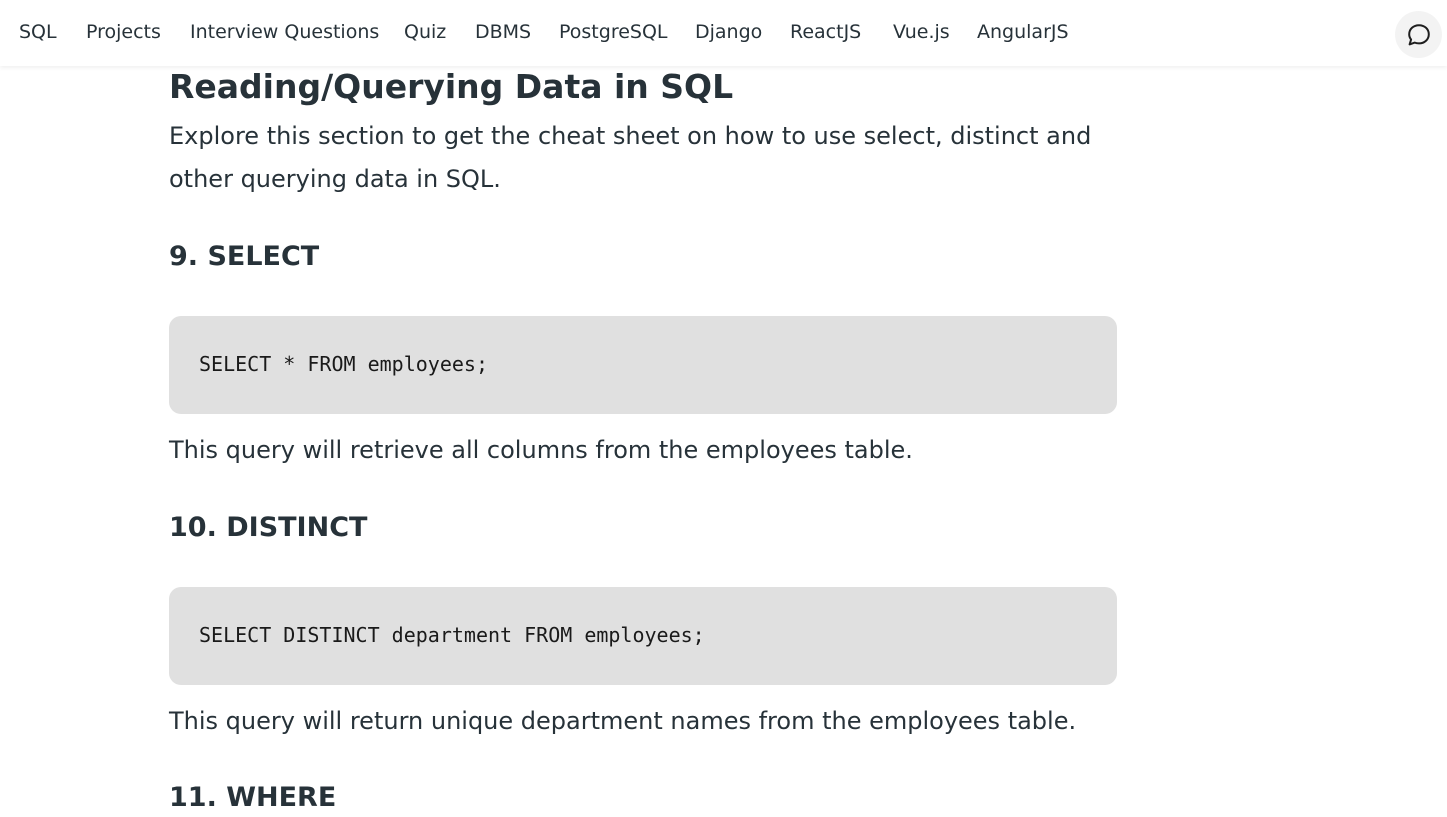 The width and height of the screenshot is (1447, 817). What do you see at coordinates (503, 32) in the screenshot?
I see `nav-item-dbms: DBMS` at bounding box center [503, 32].